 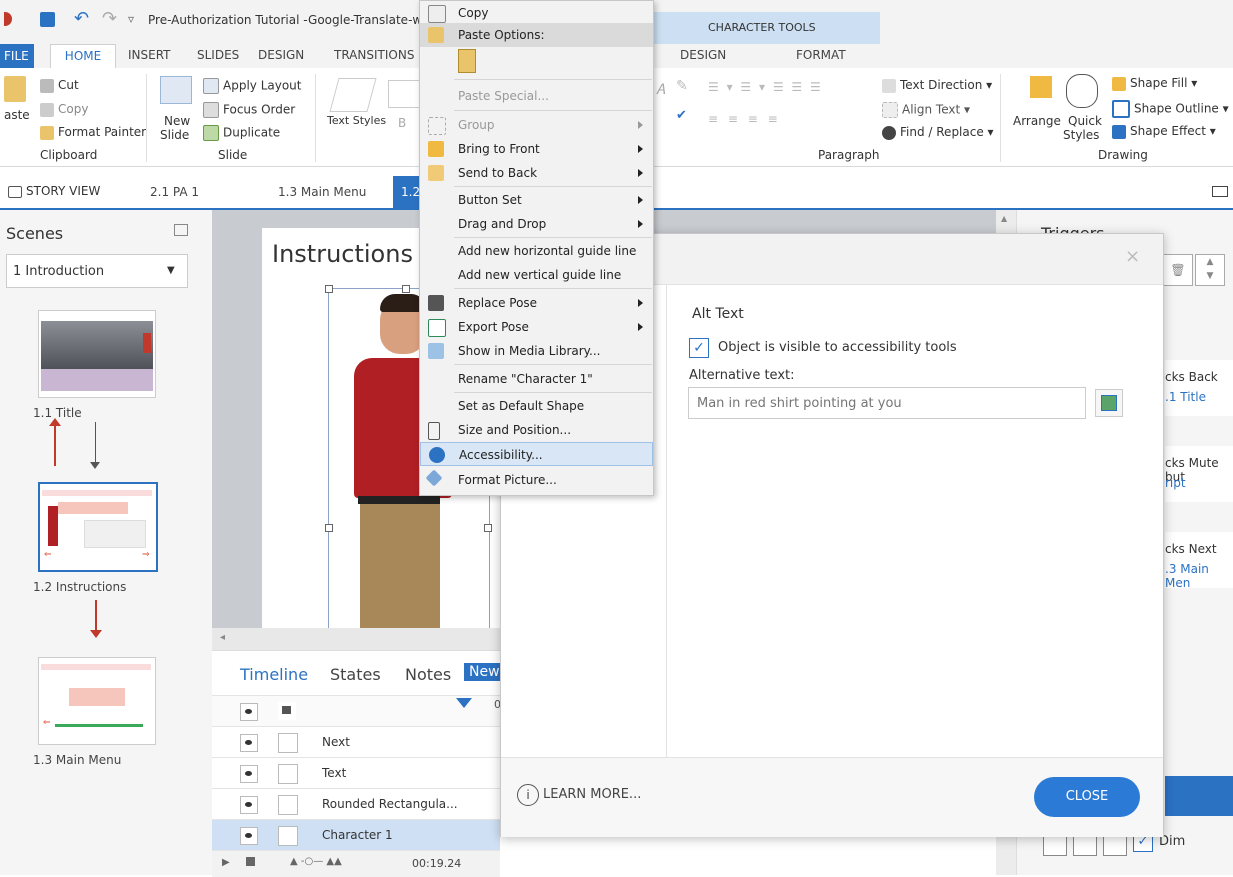 I want to click on playhead-icon, so click(x=464, y=703).